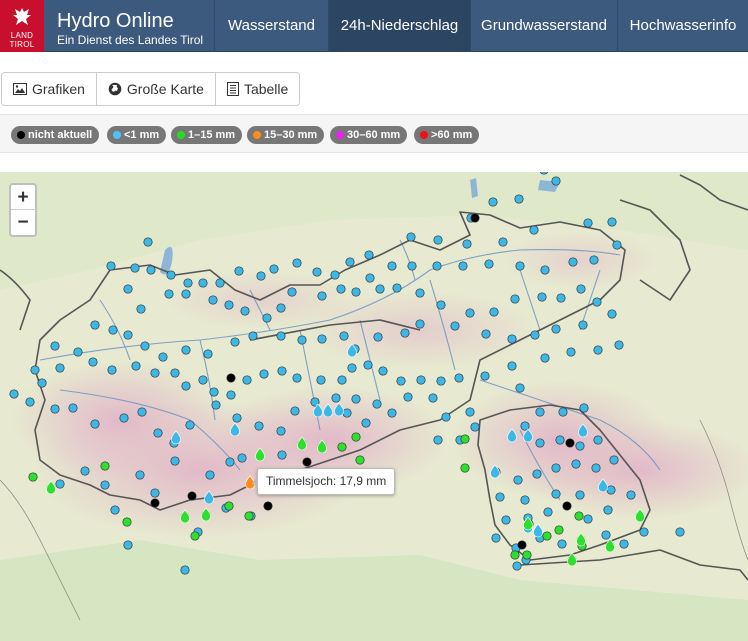 This screenshot has width=748, height=641. I want to click on zoom-out-button: −, so click(23, 222).